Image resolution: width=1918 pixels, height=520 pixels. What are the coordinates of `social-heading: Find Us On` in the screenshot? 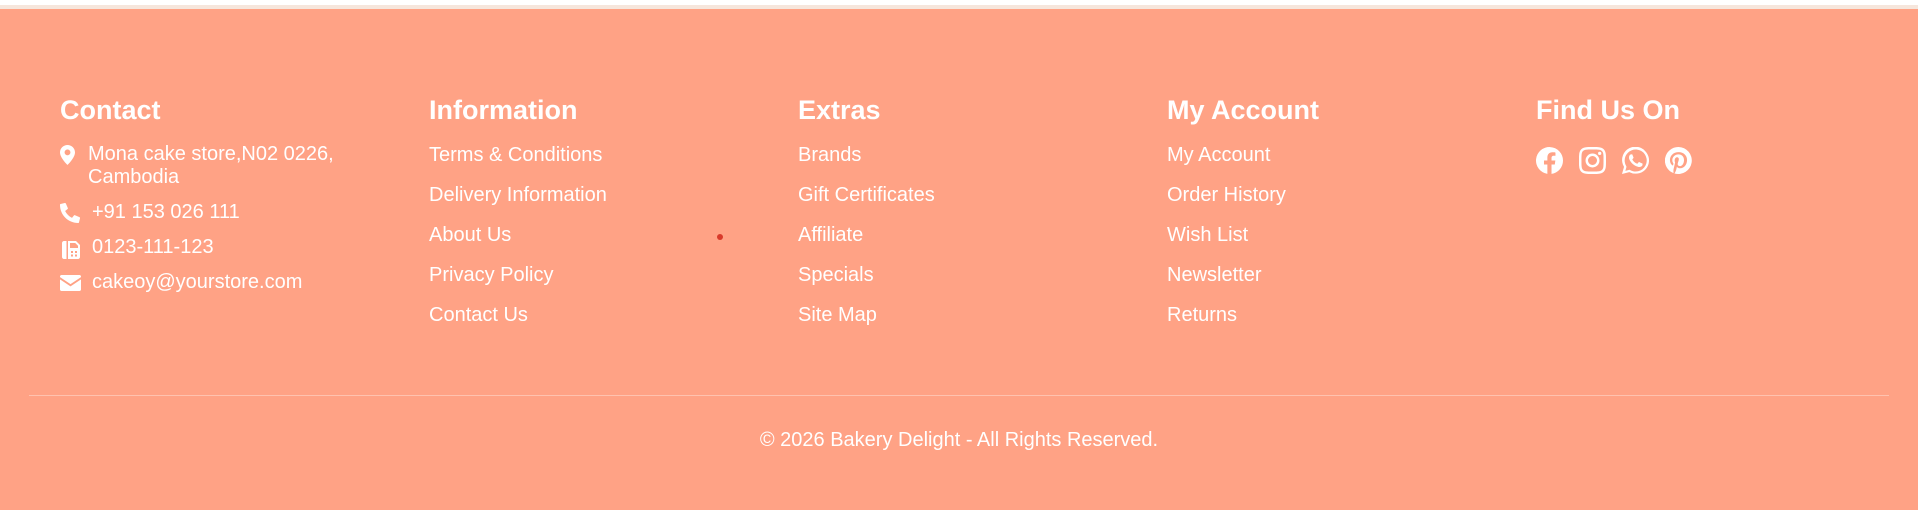 It's located at (1608, 110).